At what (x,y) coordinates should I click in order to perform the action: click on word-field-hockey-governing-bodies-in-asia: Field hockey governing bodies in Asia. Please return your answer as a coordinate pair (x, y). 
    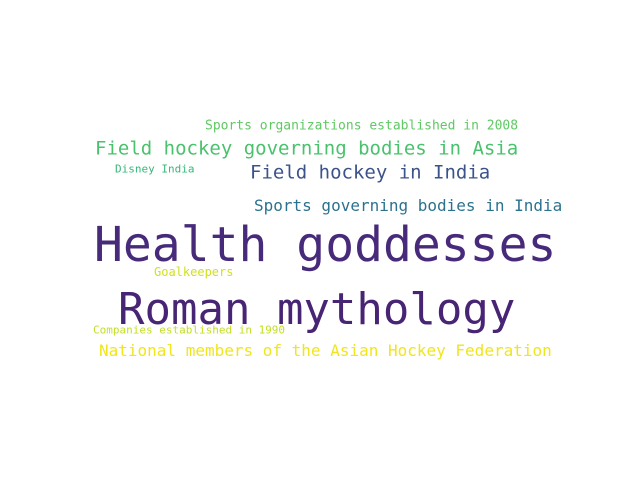
    Looking at the image, I should click on (307, 148).